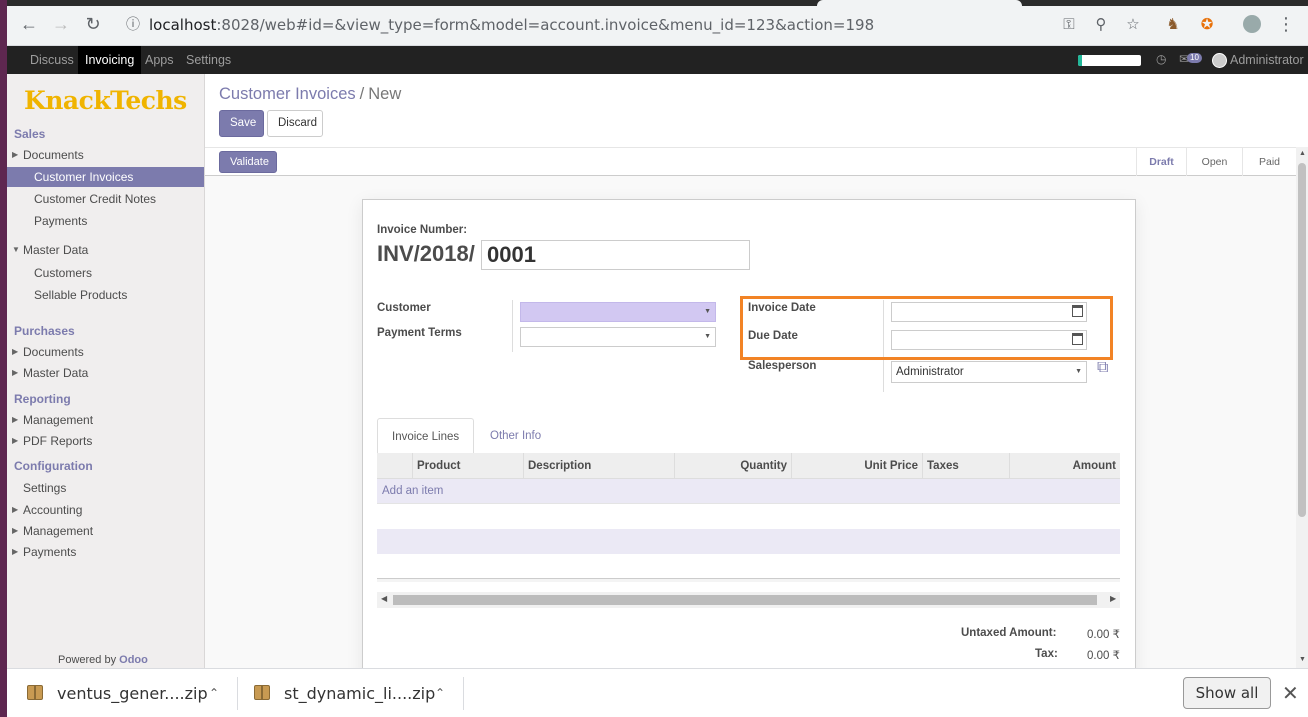 This screenshot has width=1308, height=717. What do you see at coordinates (58, 441) in the screenshot?
I see `sidebar-item-label: PDF Reports` at bounding box center [58, 441].